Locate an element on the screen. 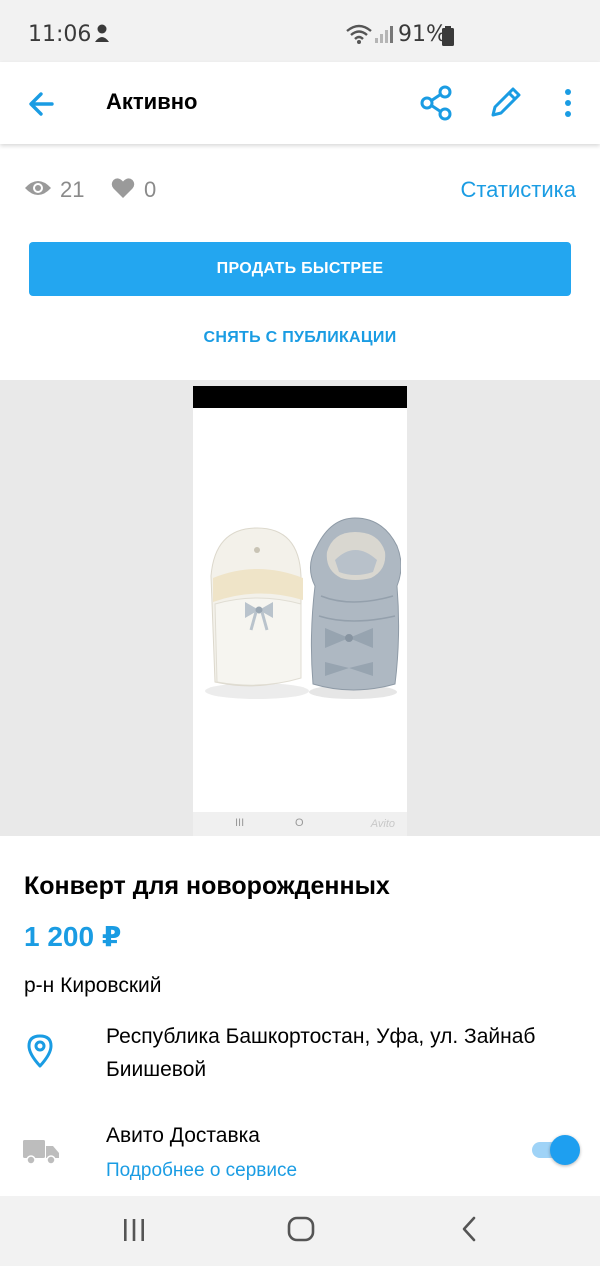 The height and width of the screenshot is (1266, 600). toggle-thumb is located at coordinates (565, 1150).